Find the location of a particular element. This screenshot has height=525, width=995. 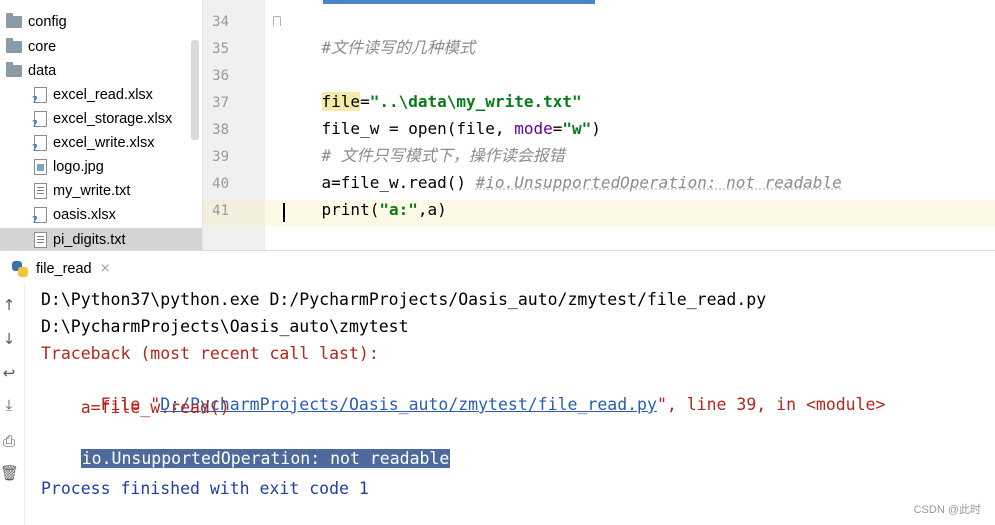

line-number: 41 is located at coordinates (220, 211).